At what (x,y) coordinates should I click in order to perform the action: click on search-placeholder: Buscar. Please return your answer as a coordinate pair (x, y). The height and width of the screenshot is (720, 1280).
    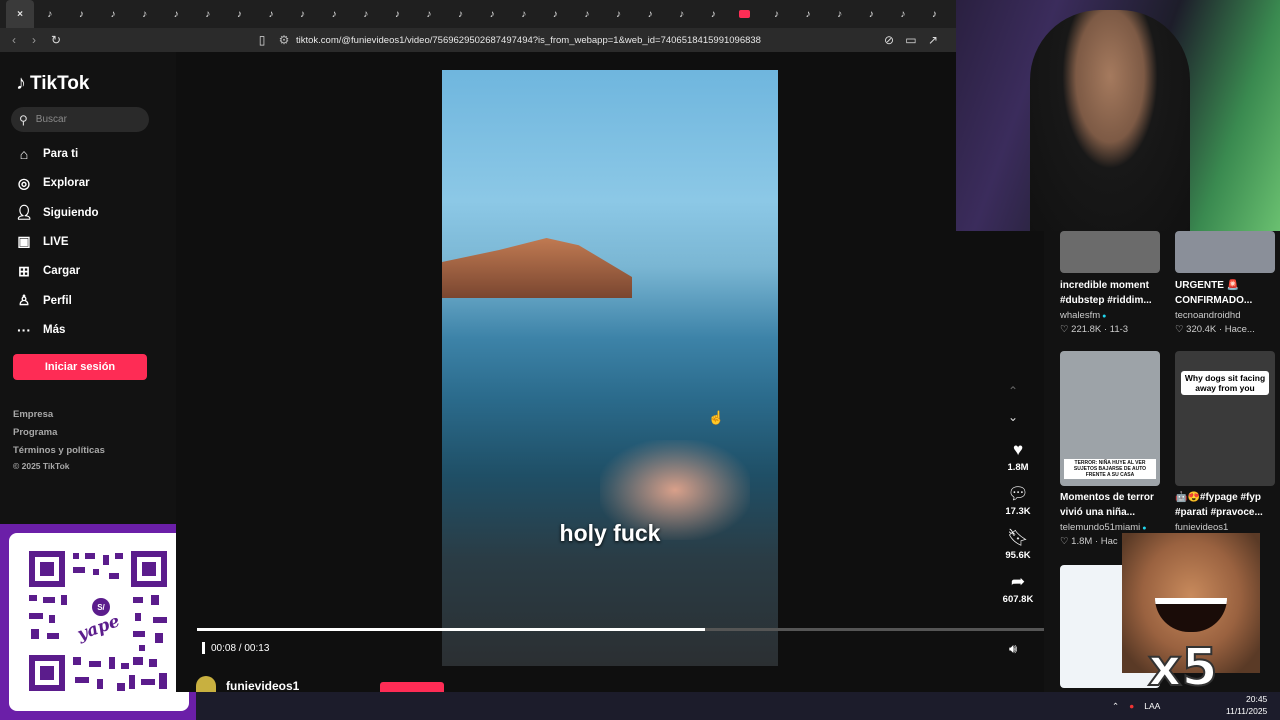
    Looking at the image, I should click on (51, 119).